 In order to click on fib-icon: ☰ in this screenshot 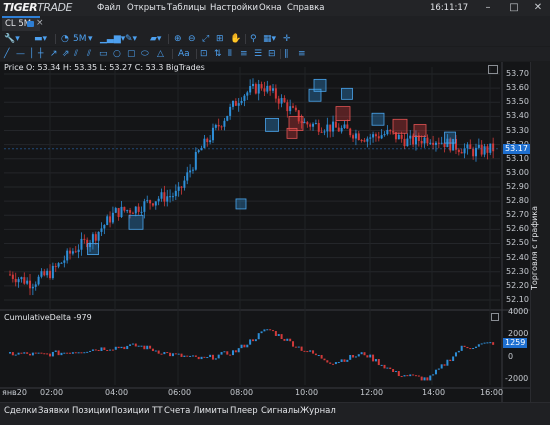, I will do `click(258, 54)`.